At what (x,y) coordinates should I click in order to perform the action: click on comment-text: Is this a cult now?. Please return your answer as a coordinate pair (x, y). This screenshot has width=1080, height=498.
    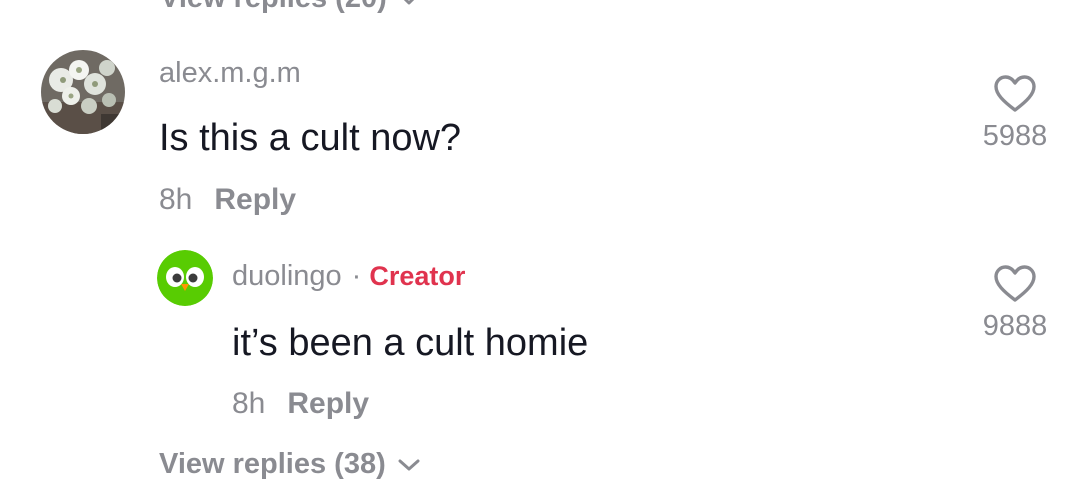
    Looking at the image, I should click on (310, 138).